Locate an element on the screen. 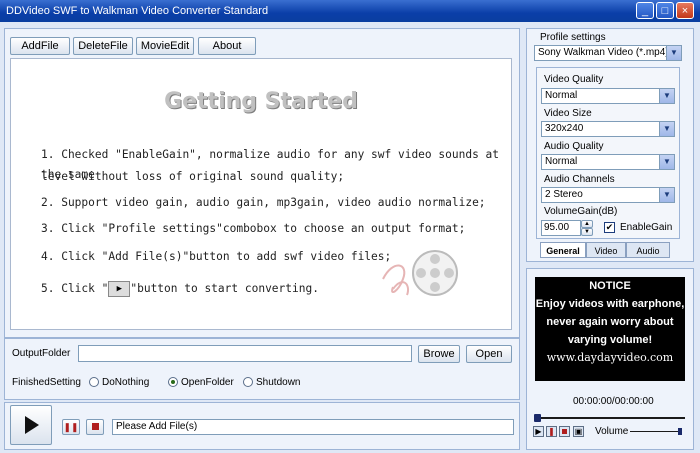  profile-select-value: Sony Walkman Video (*.mp4) is located at coordinates (603, 52).